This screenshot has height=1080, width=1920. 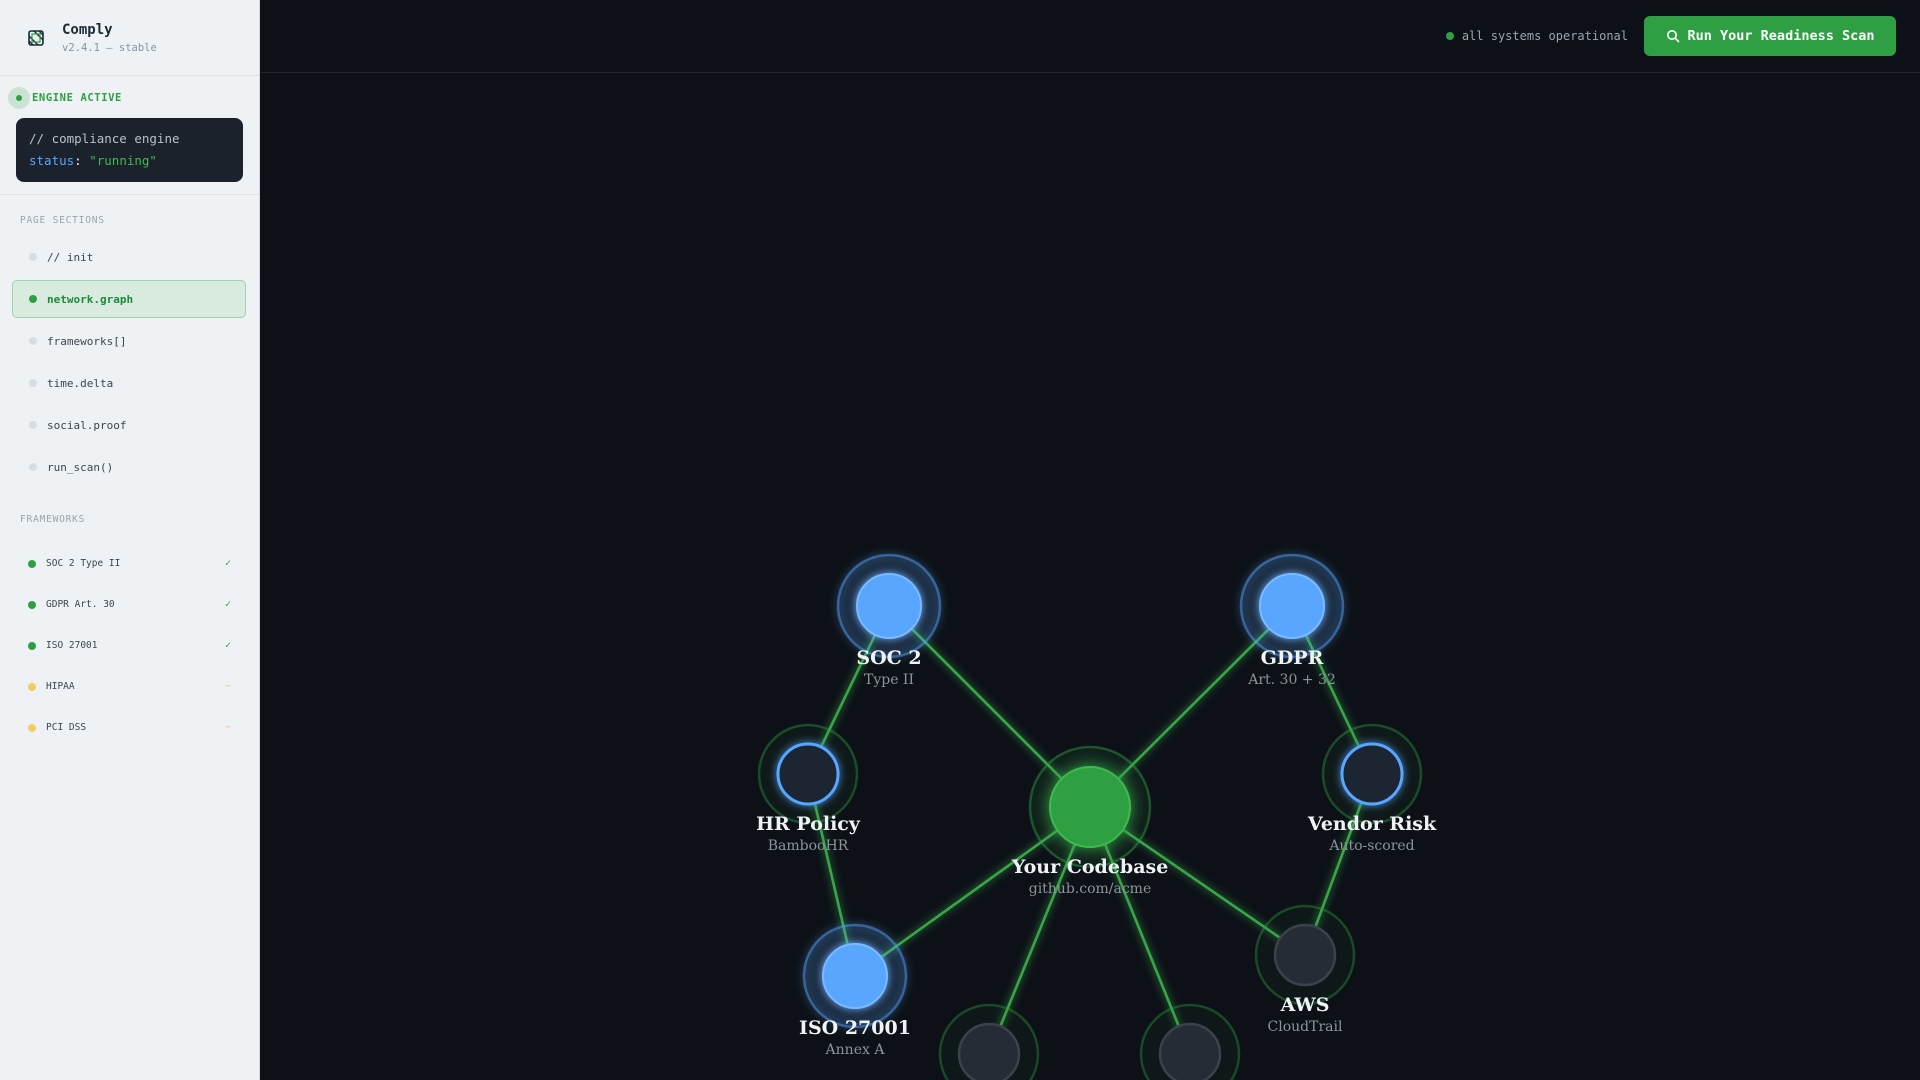 I want to click on graph-node-vendor, so click(x=1372, y=774).